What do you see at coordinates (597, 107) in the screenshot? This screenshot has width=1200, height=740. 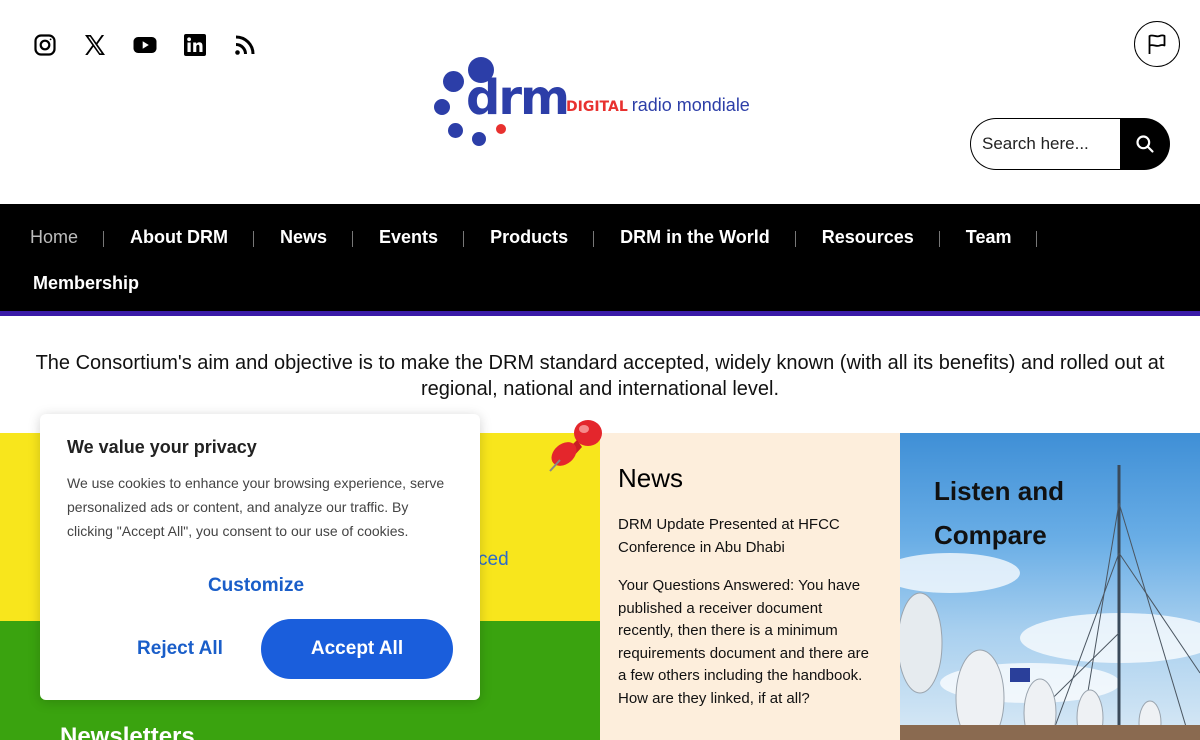 I see `logo-digital: DIGITAL` at bounding box center [597, 107].